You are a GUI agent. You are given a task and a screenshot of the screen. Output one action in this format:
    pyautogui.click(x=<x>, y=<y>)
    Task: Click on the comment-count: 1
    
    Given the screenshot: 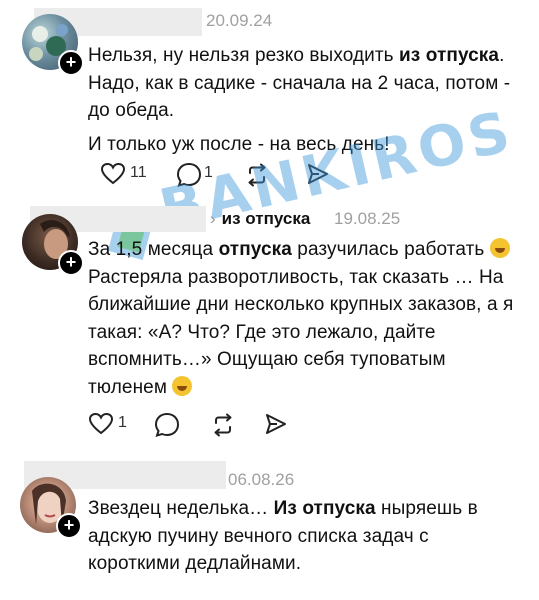 What is the action you would take?
    pyautogui.click(x=208, y=172)
    